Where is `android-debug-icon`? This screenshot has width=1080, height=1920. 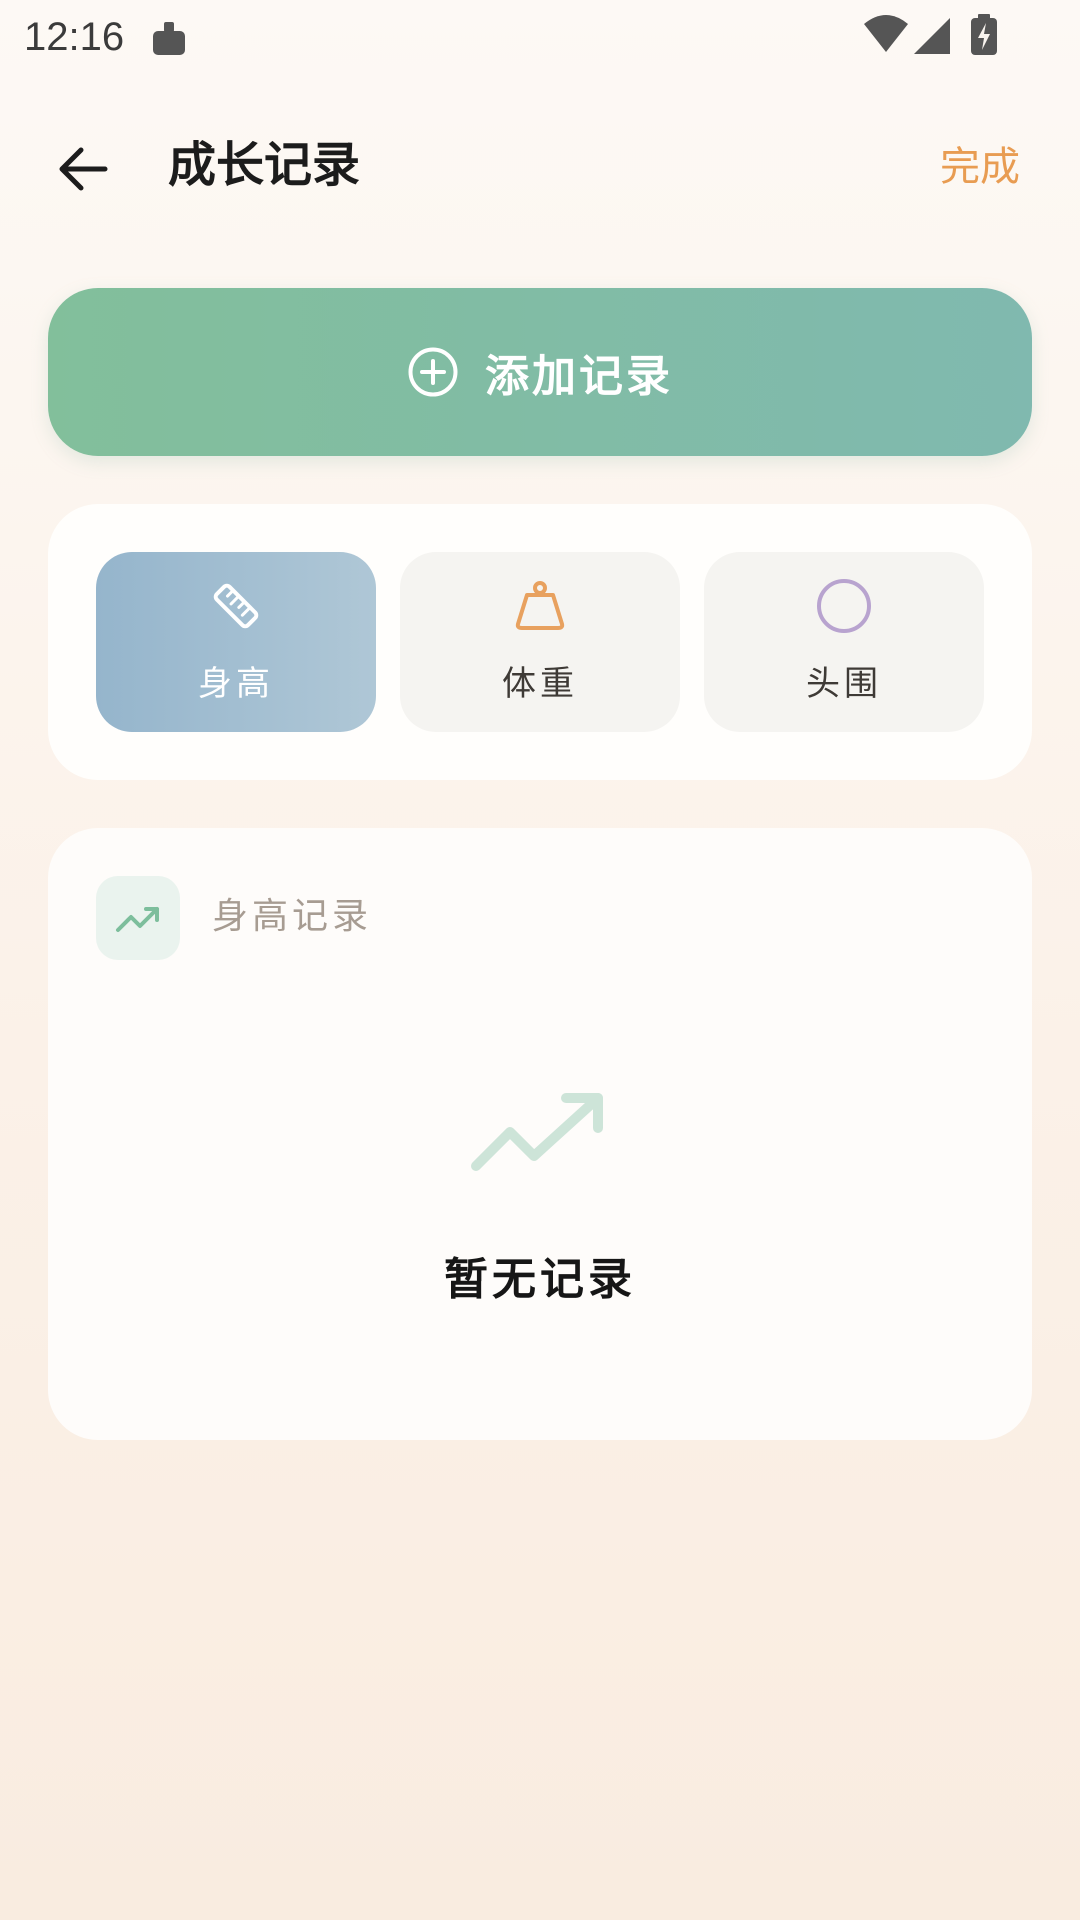
android-debug-icon is located at coordinates (169, 39).